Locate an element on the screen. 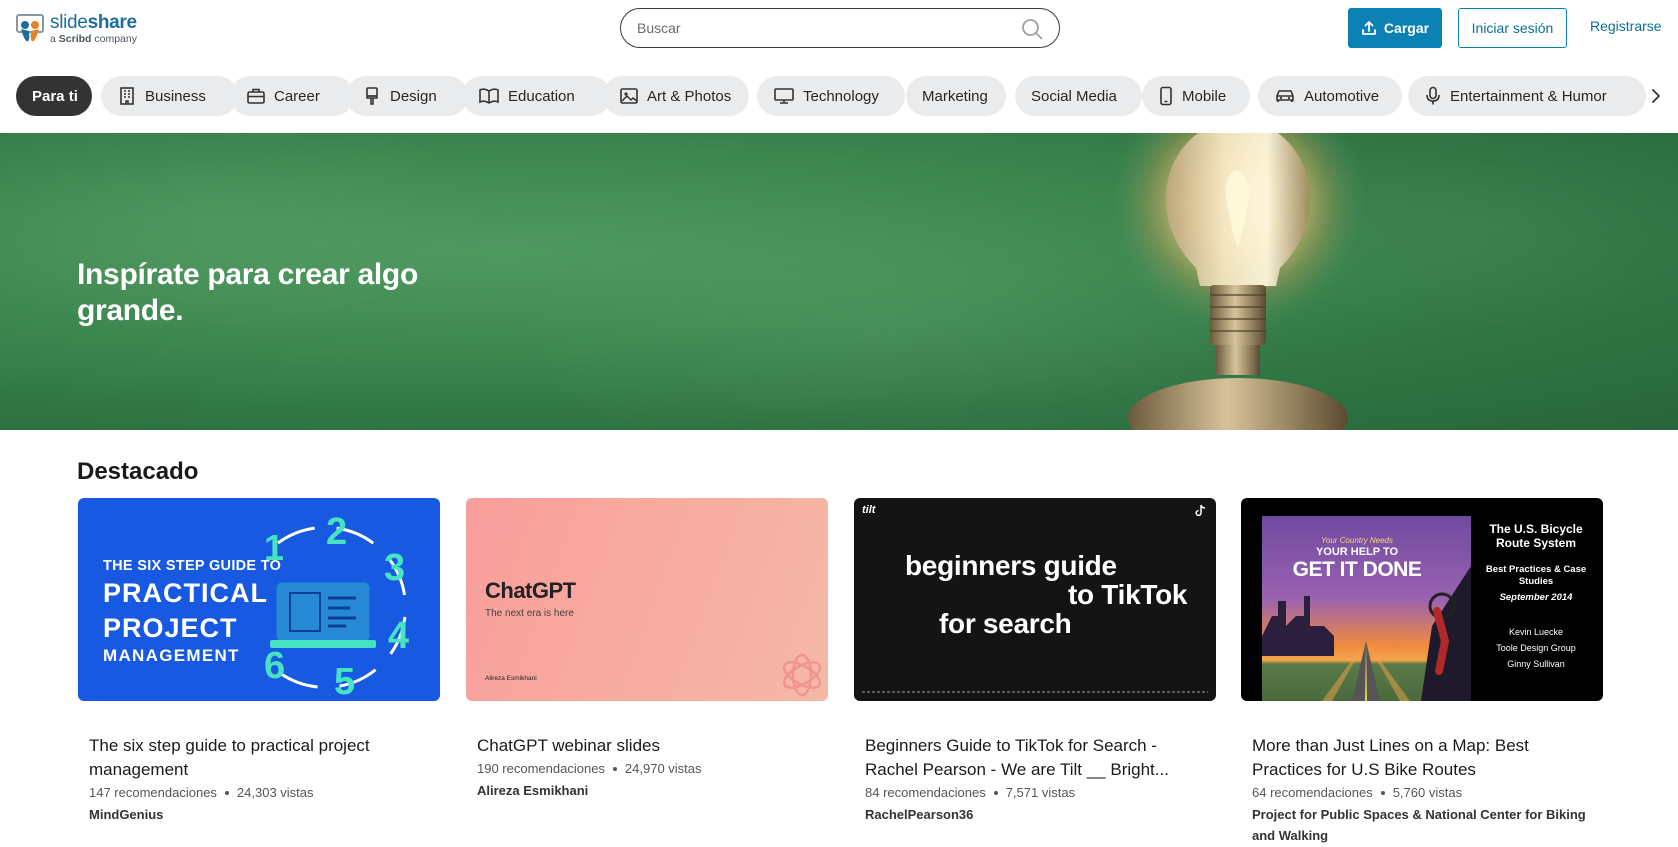 The image size is (1678, 847). register-link: Registrarse is located at coordinates (1626, 26).